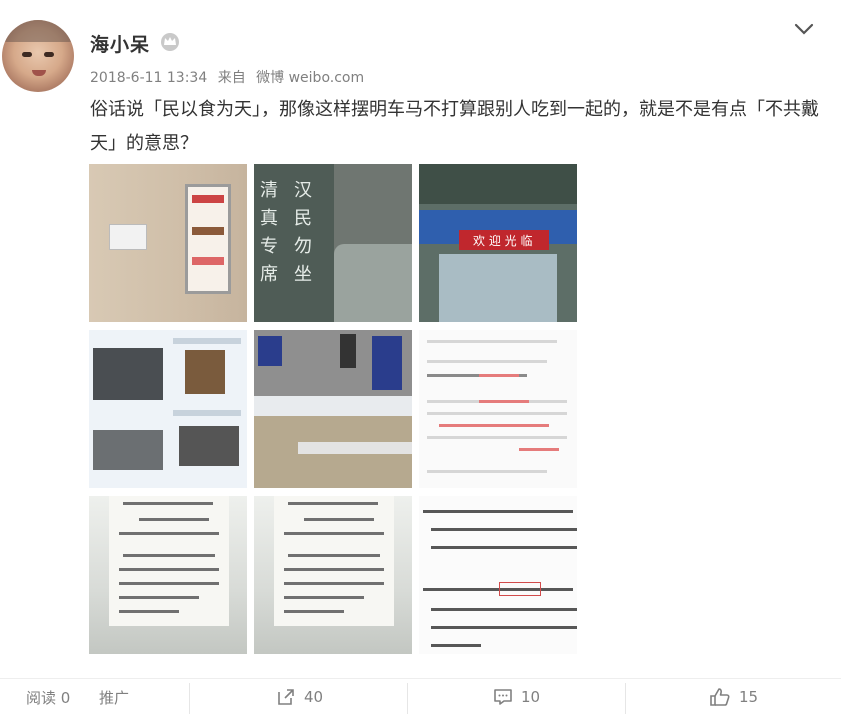 The image size is (841, 714). What do you see at coordinates (516, 696) in the screenshot?
I see `comment-button: 10` at bounding box center [516, 696].